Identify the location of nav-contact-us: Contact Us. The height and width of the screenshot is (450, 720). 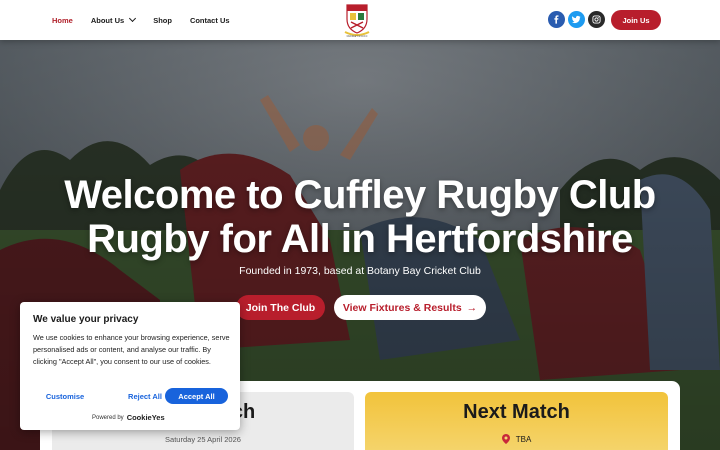
(210, 20).